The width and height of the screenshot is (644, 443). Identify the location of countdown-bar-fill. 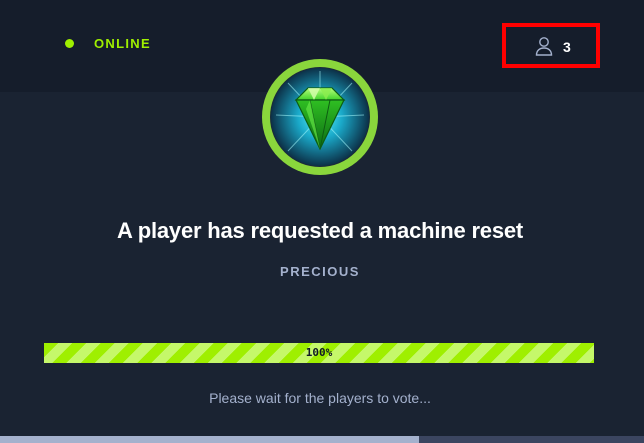
(209, 439).